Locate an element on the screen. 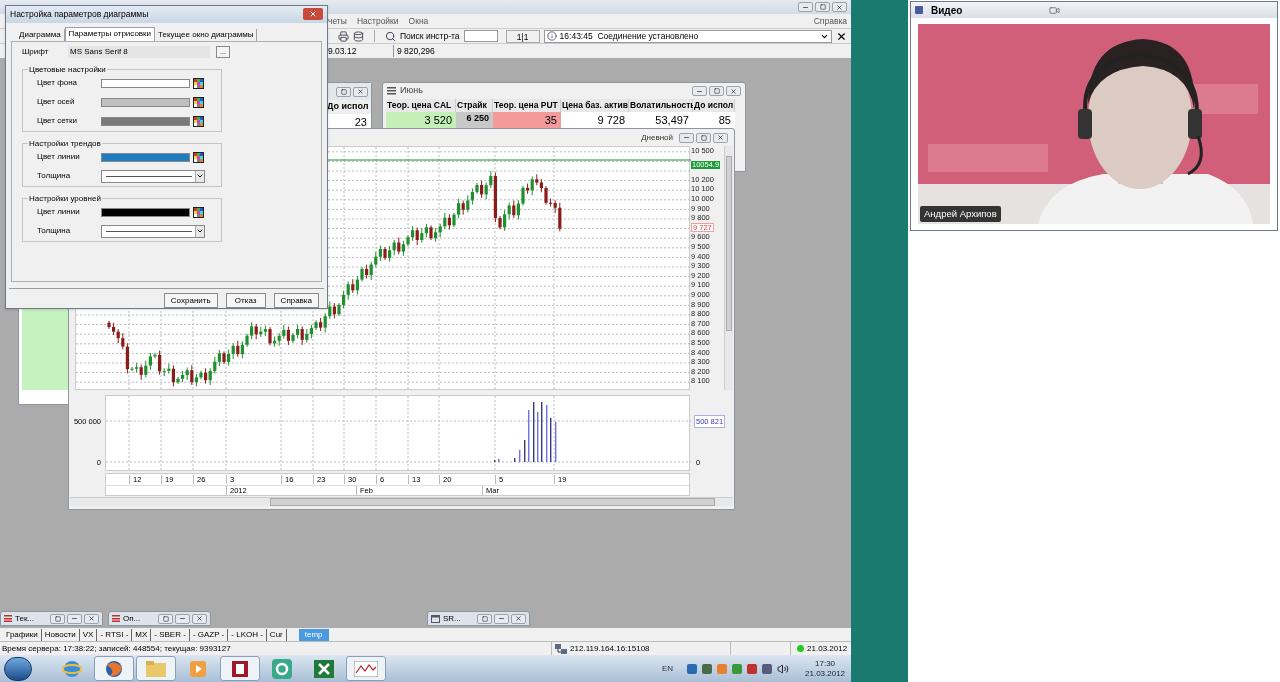 The width and height of the screenshot is (1280, 682). menu-item: Настройки is located at coordinates (377, 21).